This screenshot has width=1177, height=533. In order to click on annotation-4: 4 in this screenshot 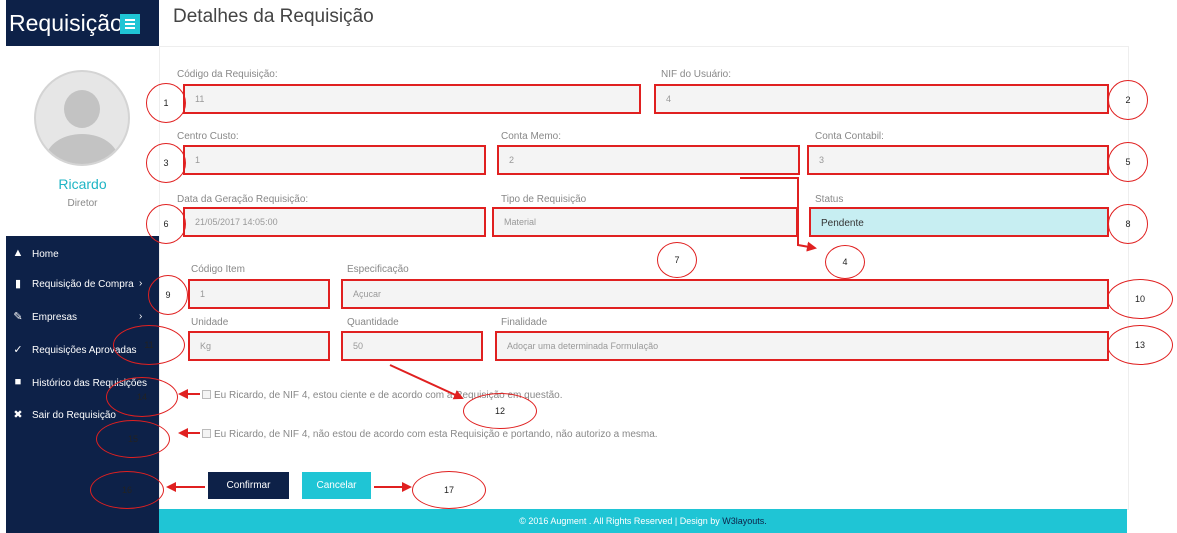, I will do `click(845, 262)`.